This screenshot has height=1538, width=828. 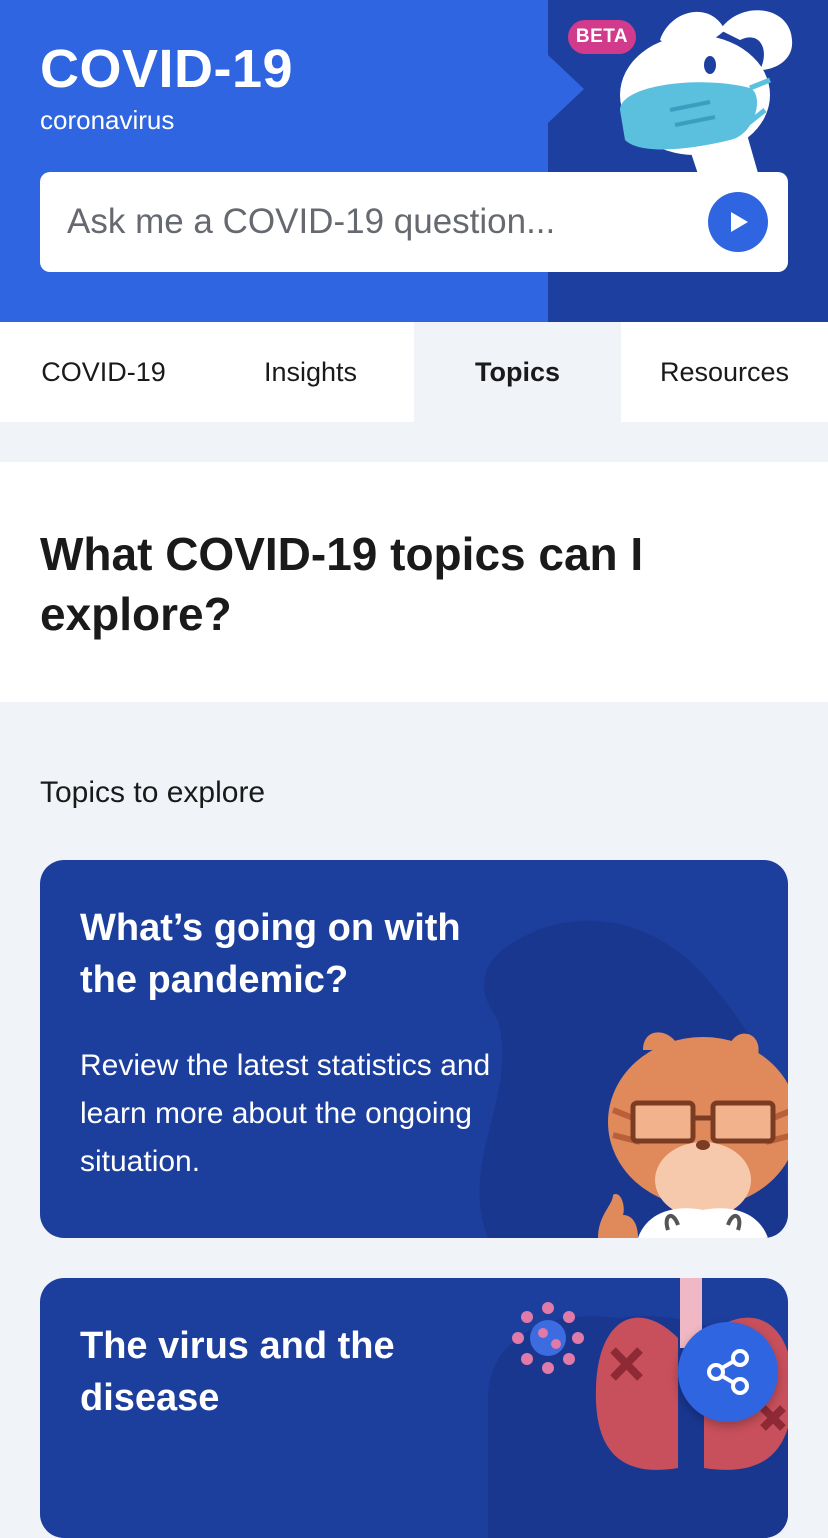 What do you see at coordinates (375, 222) in the screenshot?
I see `search-input` at bounding box center [375, 222].